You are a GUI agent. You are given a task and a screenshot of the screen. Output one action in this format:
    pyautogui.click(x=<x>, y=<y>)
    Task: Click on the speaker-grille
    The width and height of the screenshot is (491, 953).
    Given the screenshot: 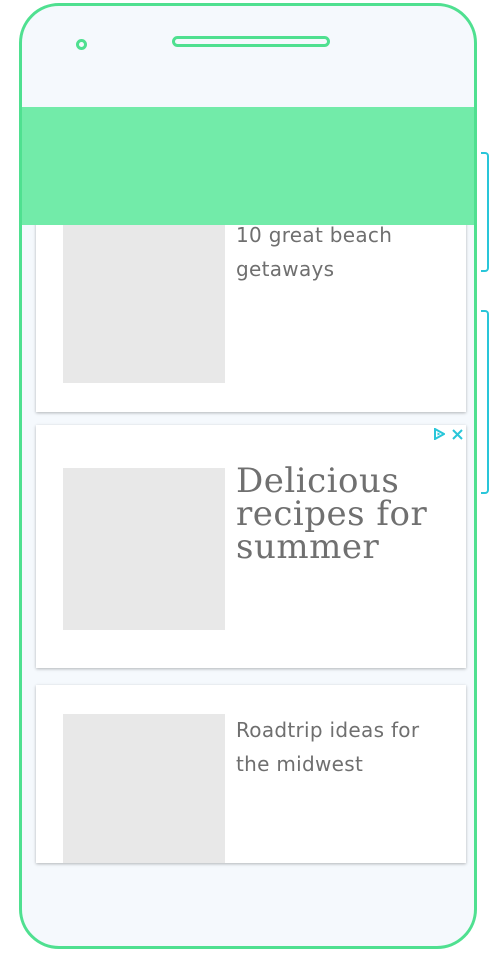 What is the action you would take?
    pyautogui.click(x=251, y=41)
    